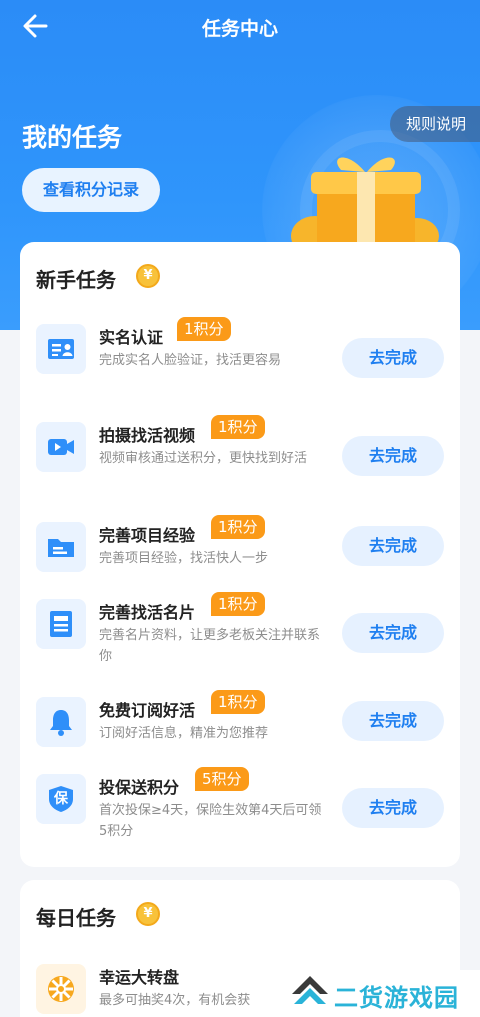 The width and height of the screenshot is (480, 1017). Describe the element at coordinates (184, 558) in the screenshot. I see `task-description: 完善项目经验，找活快人一步` at that location.